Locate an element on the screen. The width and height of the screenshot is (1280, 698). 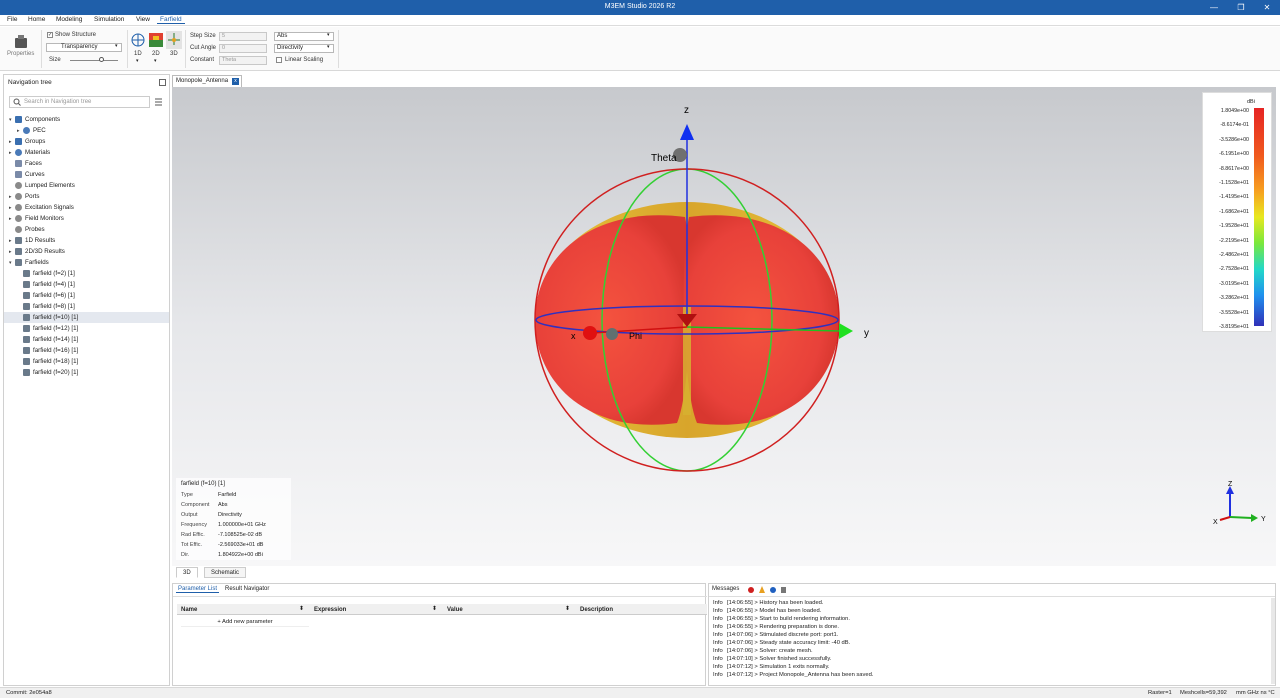
plot-1d-button: 1D is located at coordinates (138, 54).